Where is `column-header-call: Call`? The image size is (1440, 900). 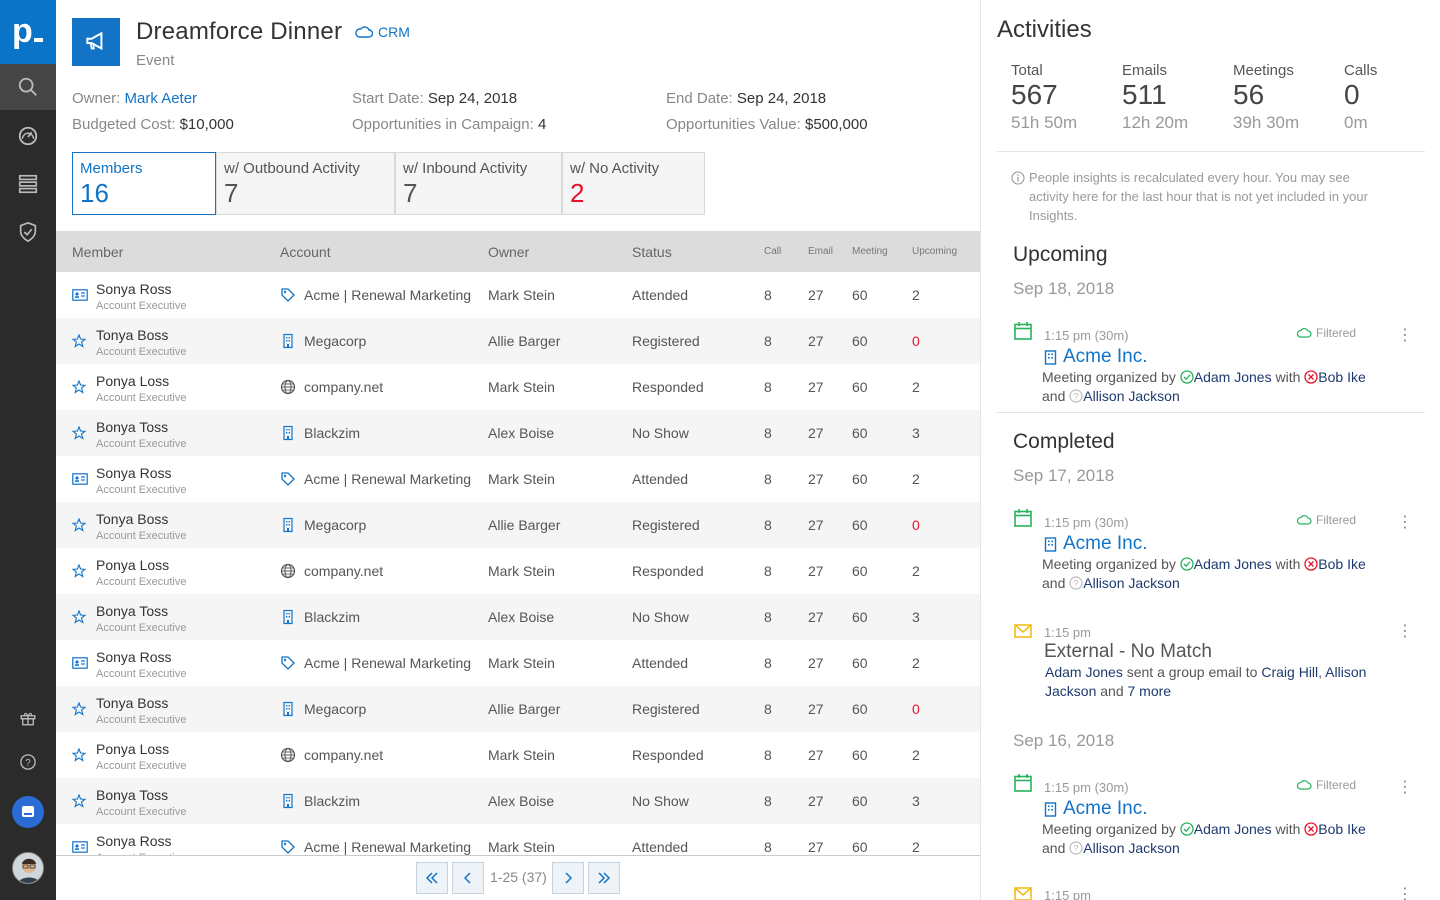 column-header-call: Call is located at coordinates (772, 251).